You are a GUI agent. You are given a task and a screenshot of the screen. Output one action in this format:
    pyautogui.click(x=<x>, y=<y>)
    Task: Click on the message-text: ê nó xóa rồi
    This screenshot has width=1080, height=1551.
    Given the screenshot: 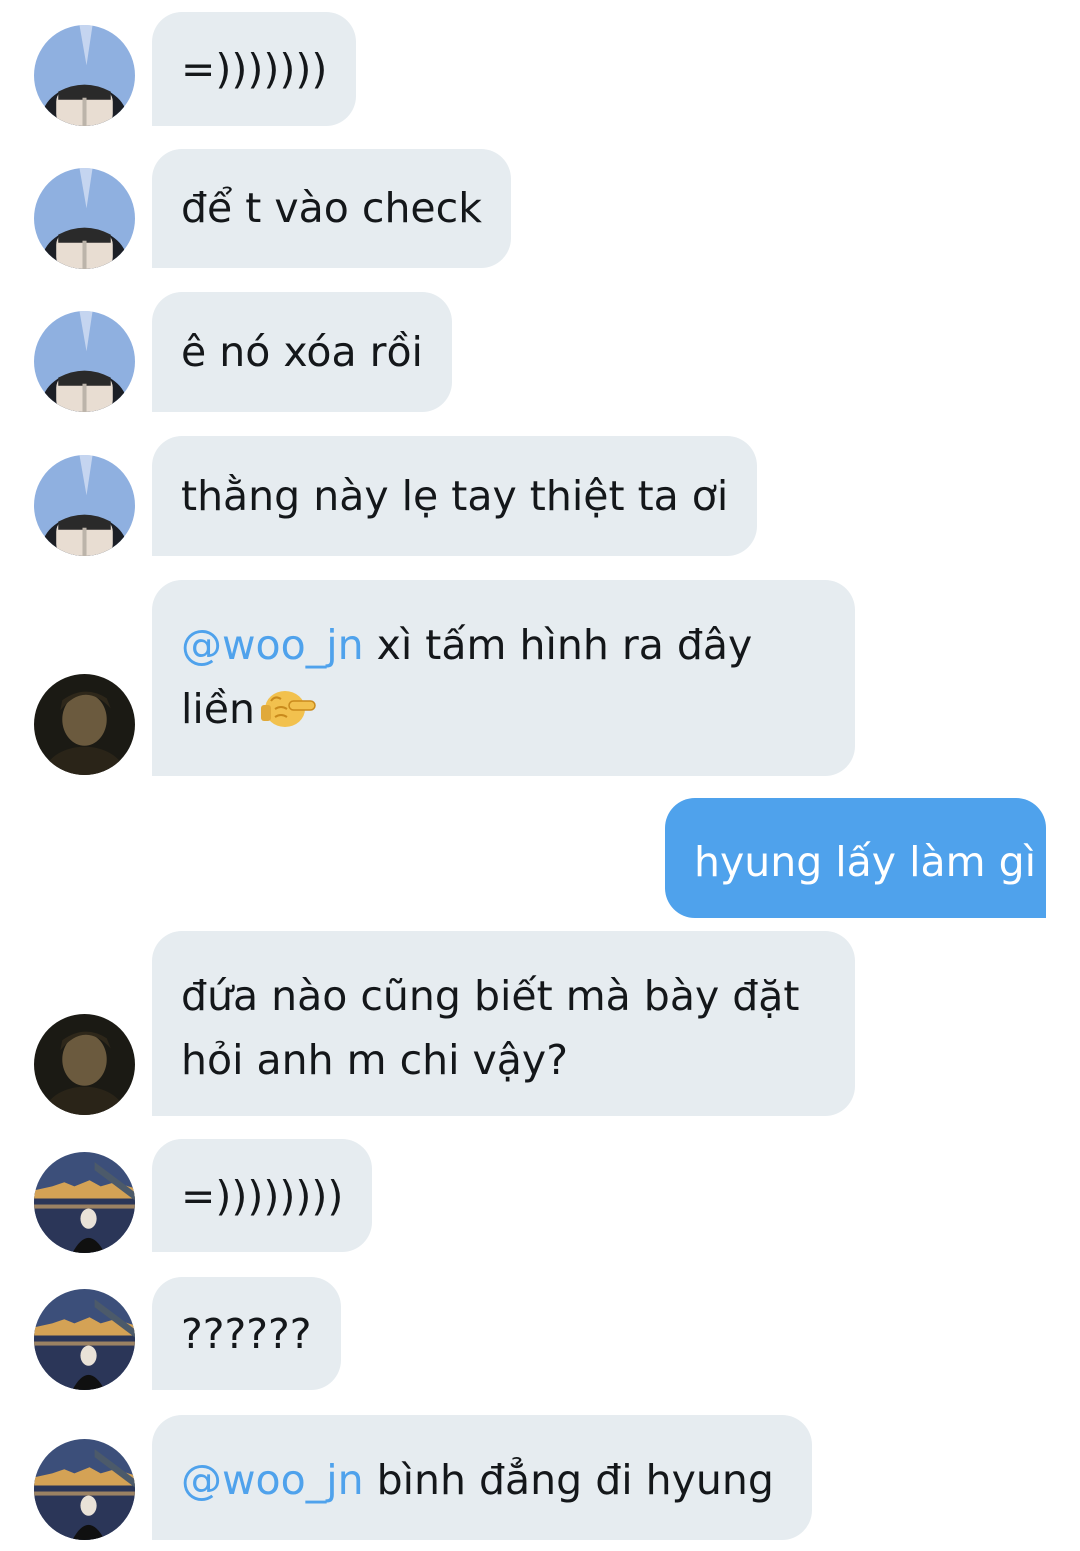 What is the action you would take?
    pyautogui.click(x=302, y=352)
    